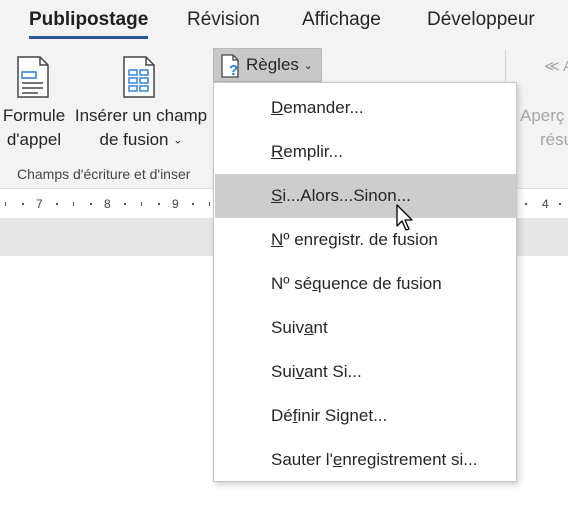  What do you see at coordinates (556, 66) in the screenshot?
I see `preview-results-icon: ≪ AB` at bounding box center [556, 66].